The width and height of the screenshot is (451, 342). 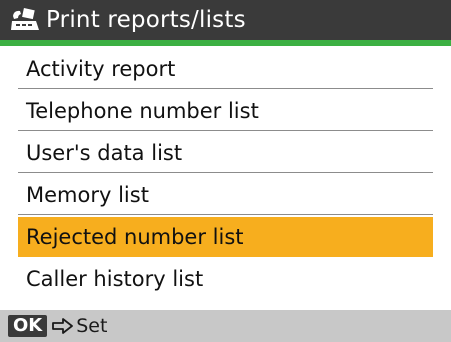 What do you see at coordinates (225, 69) in the screenshot?
I see `menu-item-activity-report: Activity report` at bounding box center [225, 69].